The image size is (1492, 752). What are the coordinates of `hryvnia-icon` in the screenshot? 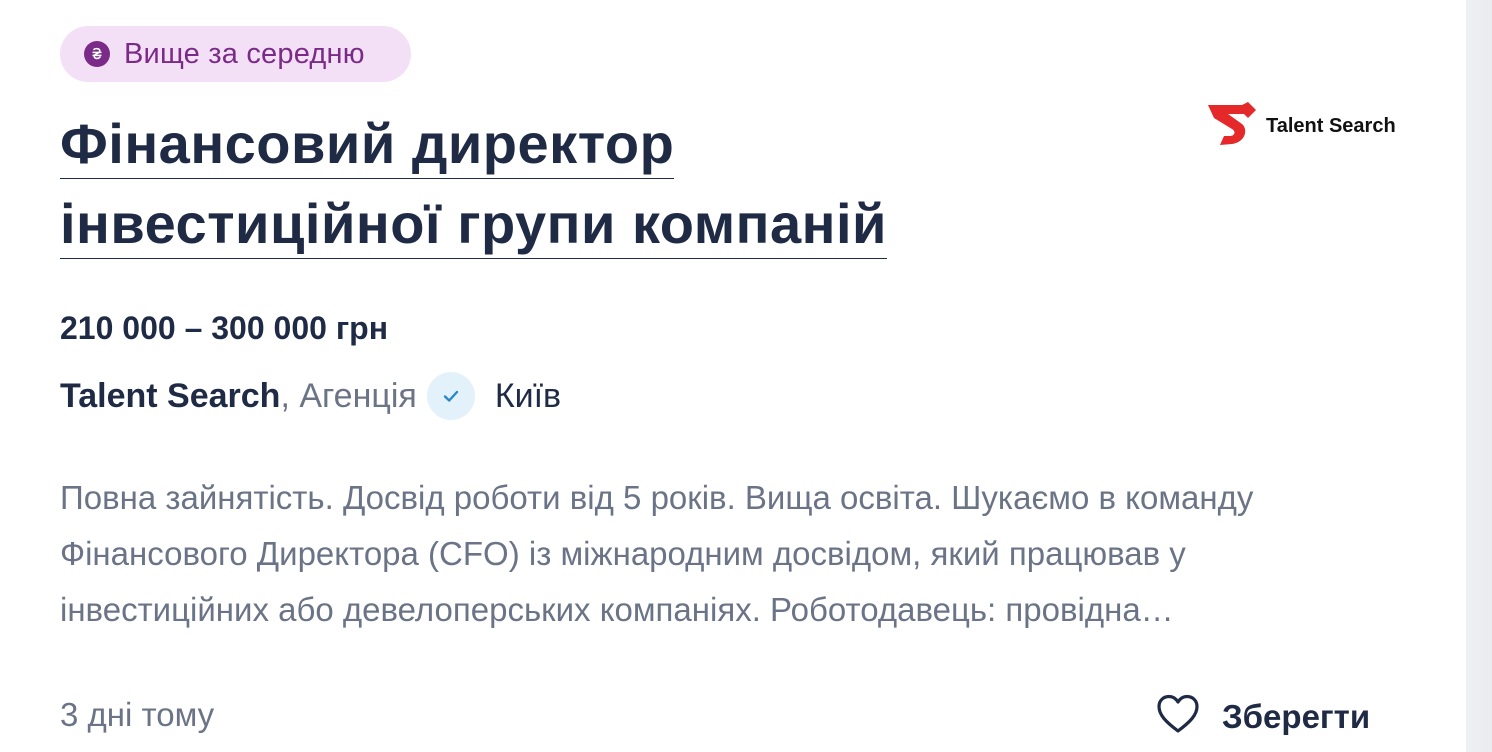 It's located at (97, 54).